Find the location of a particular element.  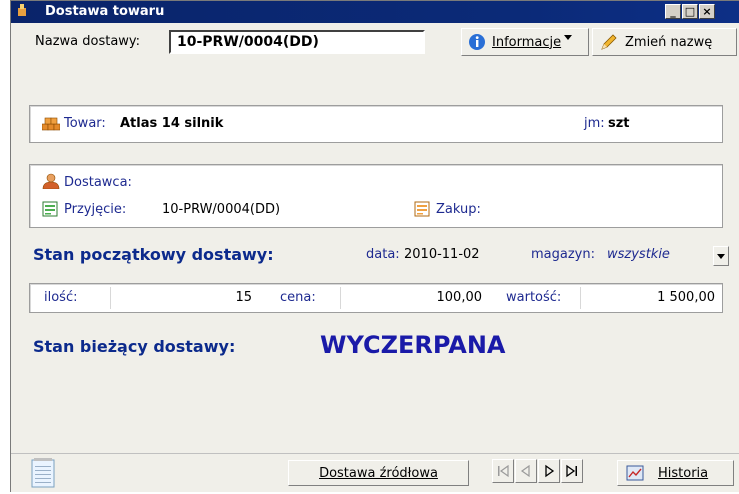

date-value: 2010-11-02 is located at coordinates (442, 254).